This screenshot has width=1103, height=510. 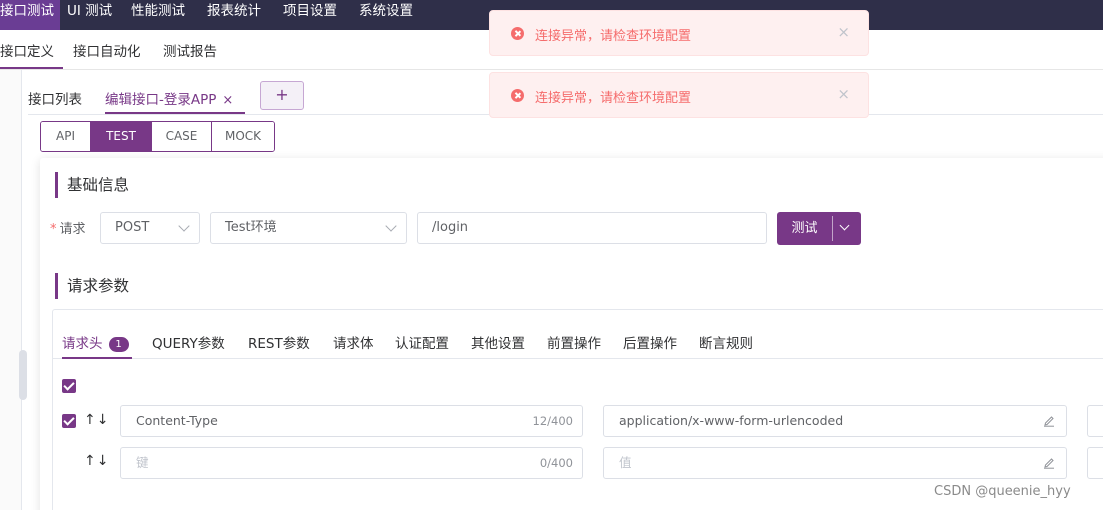 I want to click on header-value-field: application/x-www-form-urlencoded, so click(x=835, y=421).